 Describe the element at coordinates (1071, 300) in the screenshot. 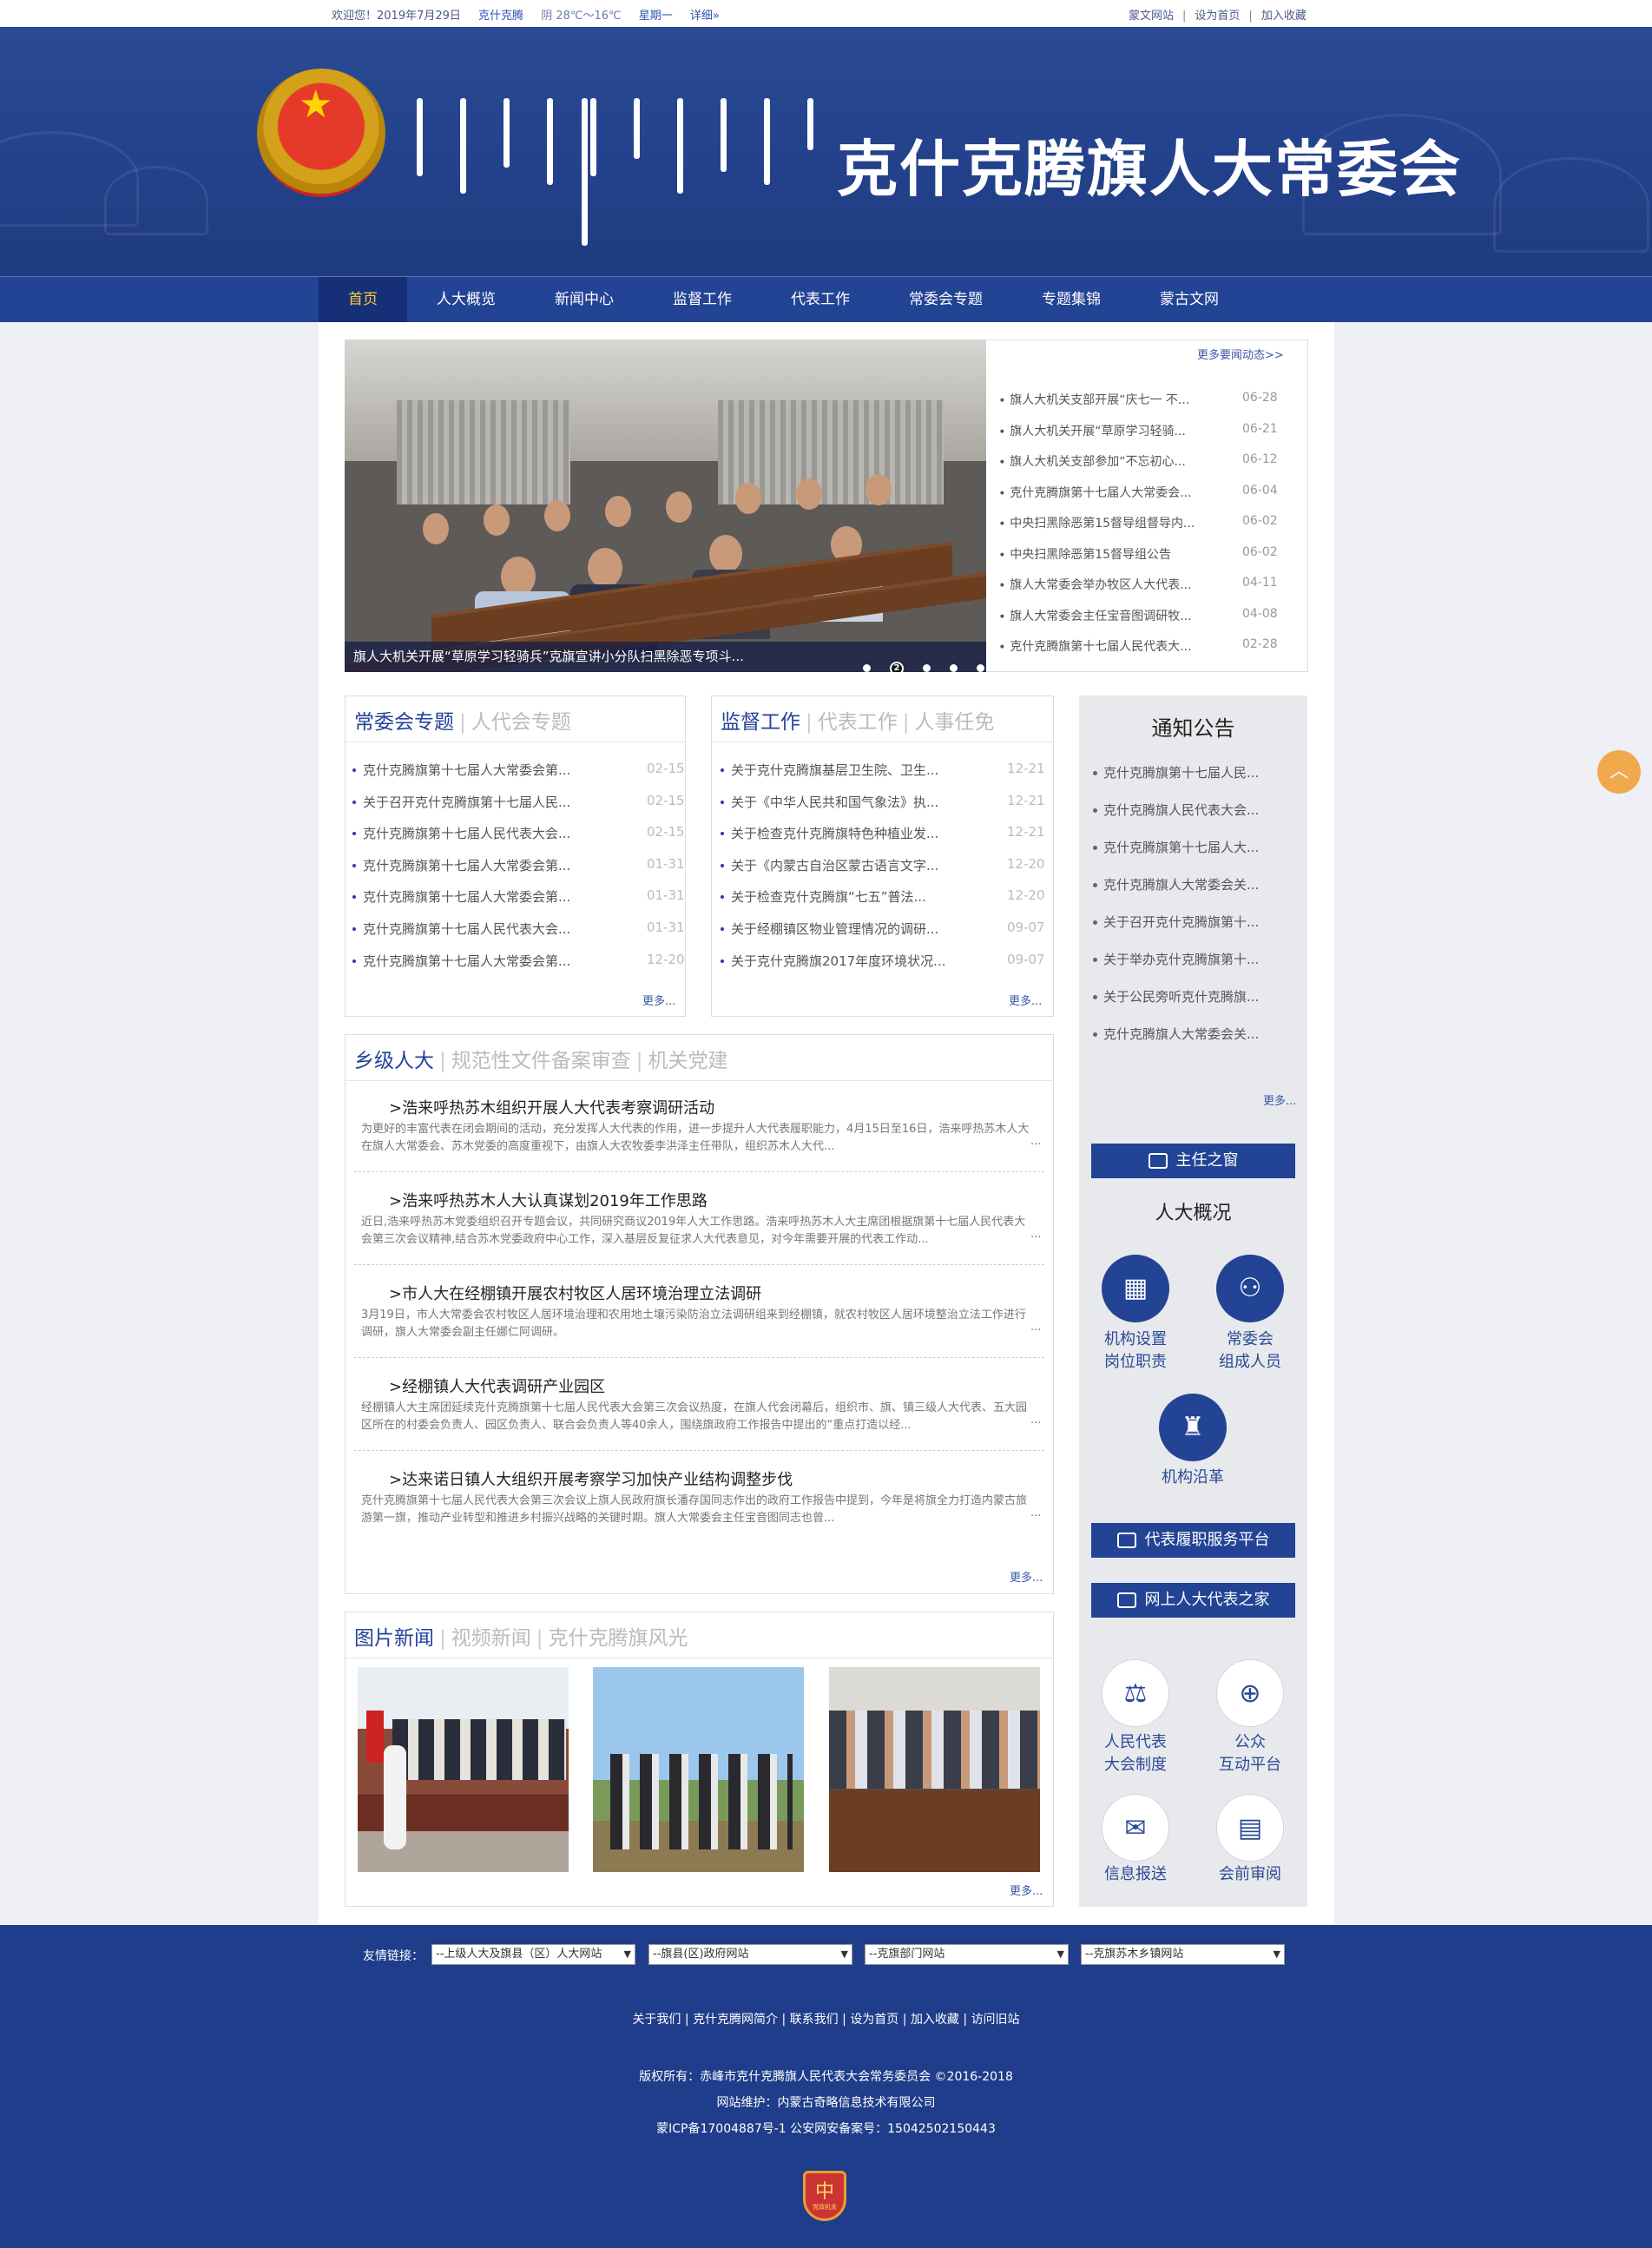

I see `nav-item-special-collection: 专题集锦` at that location.